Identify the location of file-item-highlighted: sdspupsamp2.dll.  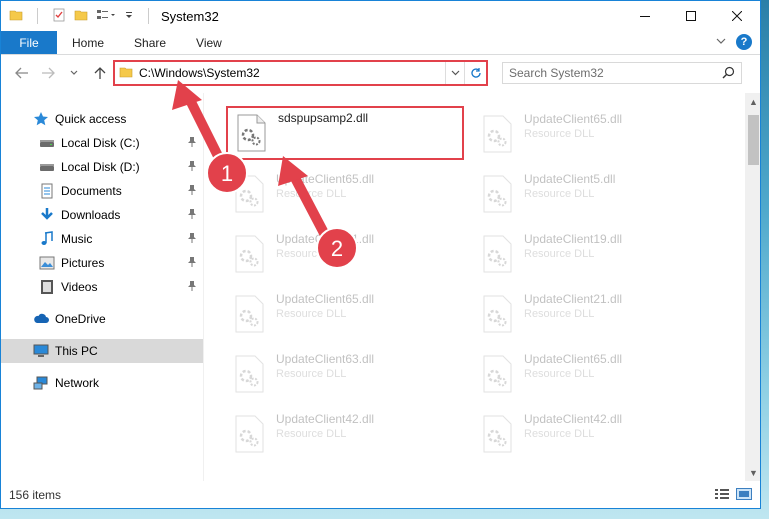
(345, 133).